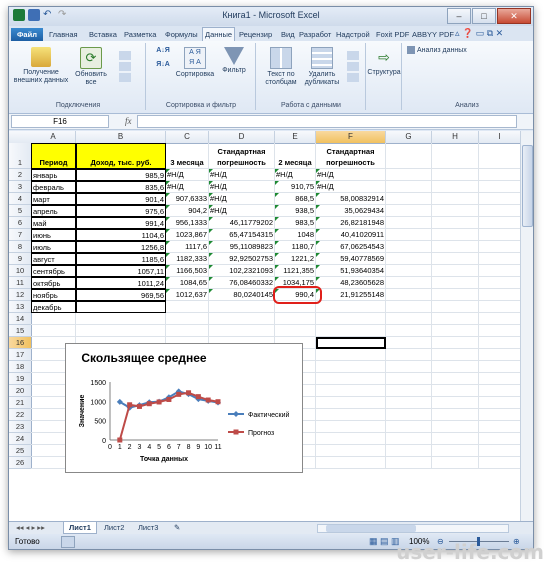  Describe the element at coordinates (195, 63) in the screenshot. I see `sort-button: А ЯЯ А Сортировка` at that location.